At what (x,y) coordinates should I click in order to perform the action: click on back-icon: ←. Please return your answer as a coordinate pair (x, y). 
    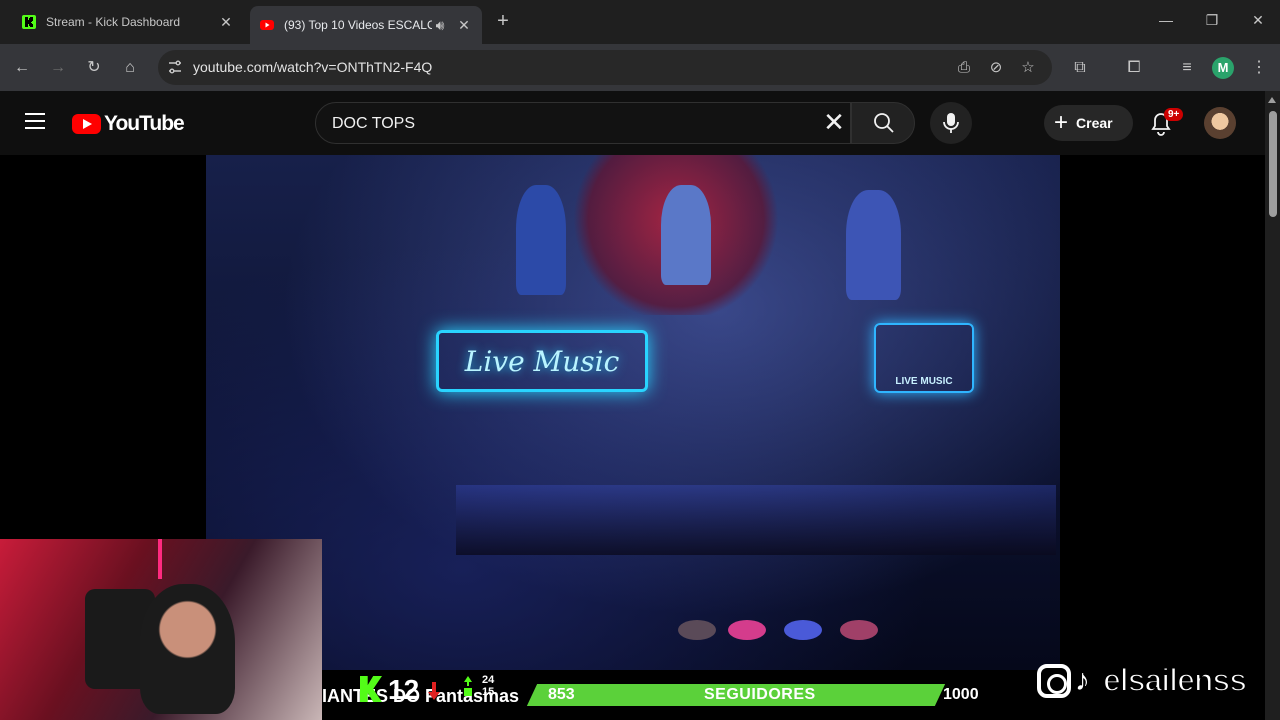
    Looking at the image, I should click on (22, 68).